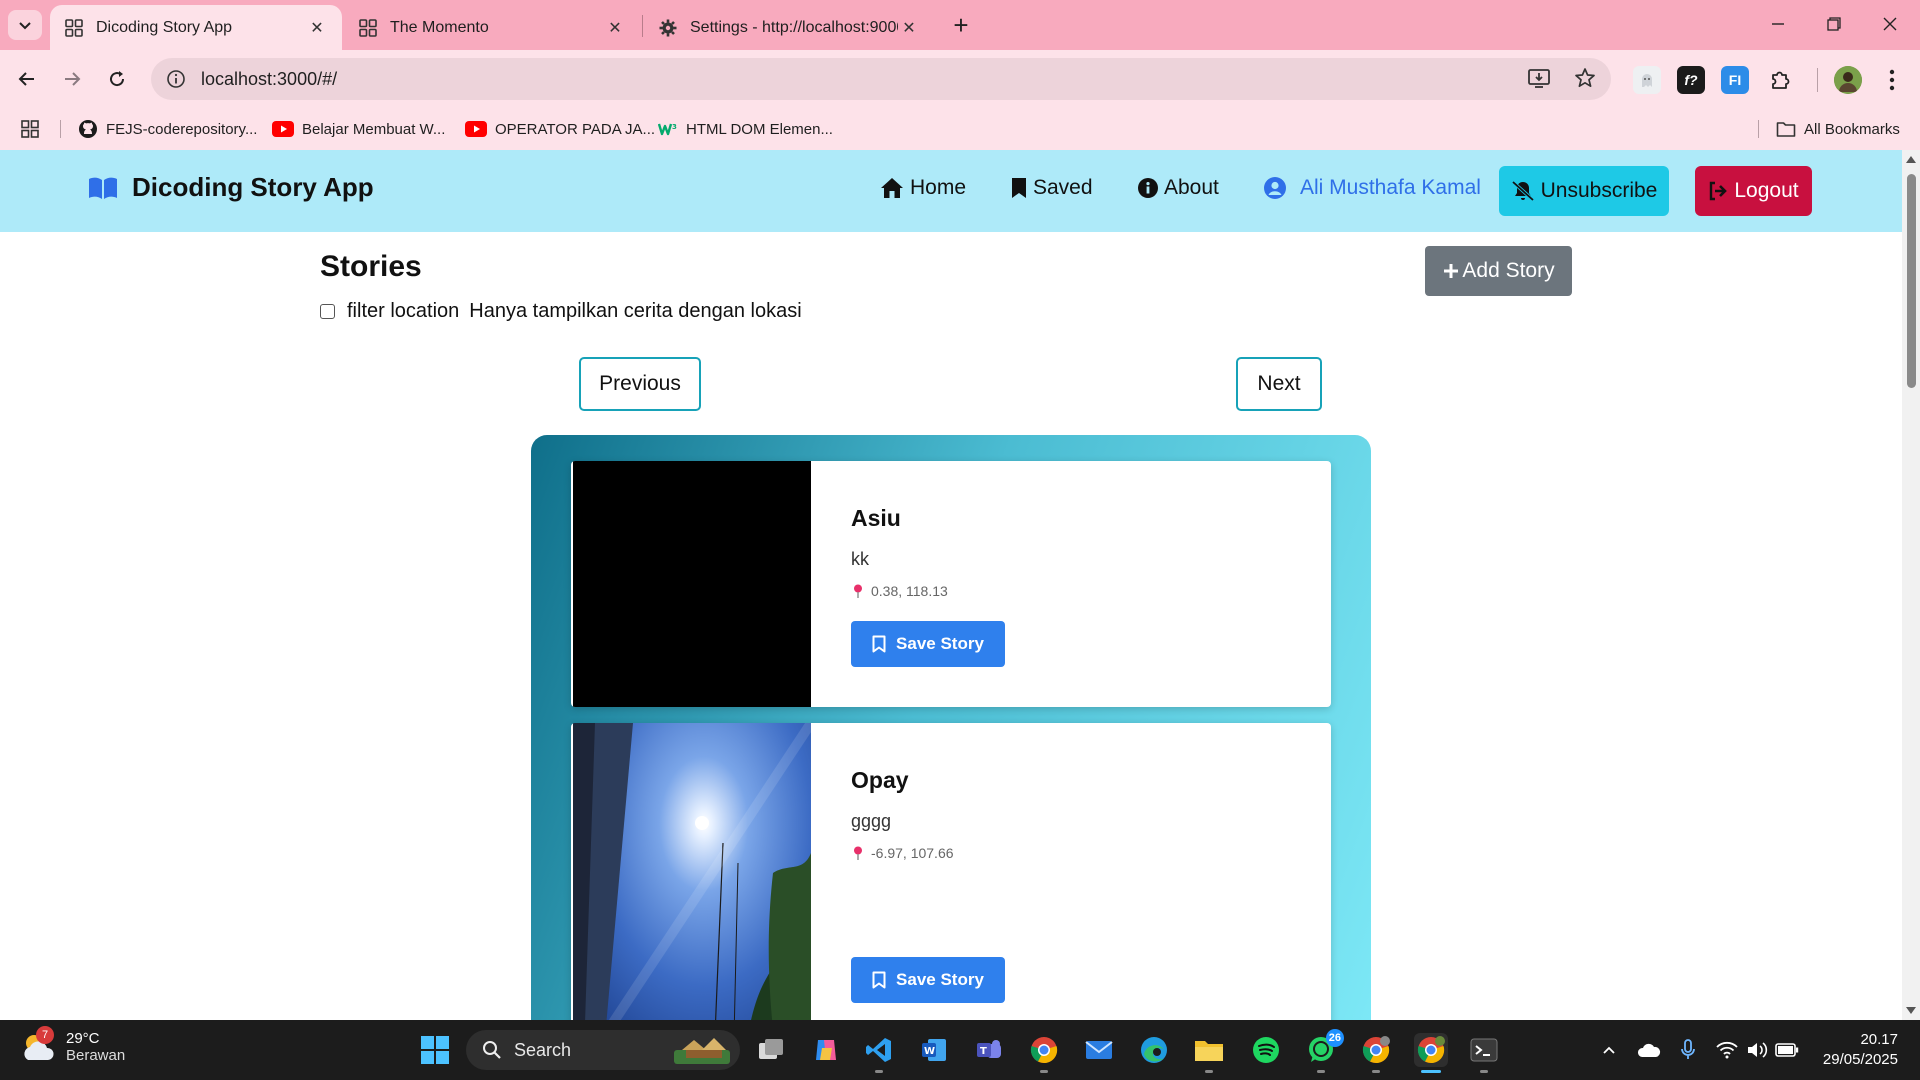  Describe the element at coordinates (771, 1050) in the screenshot. I see `task-view-icon` at that location.